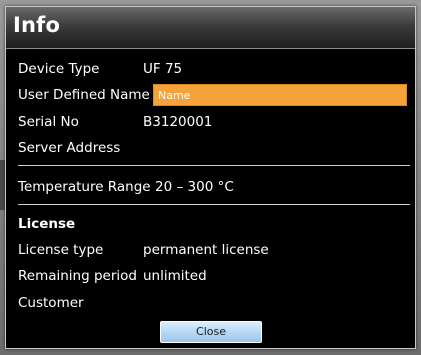 This screenshot has height=355, width=421. I want to click on license-type-row: License type permanent license, so click(214, 250).